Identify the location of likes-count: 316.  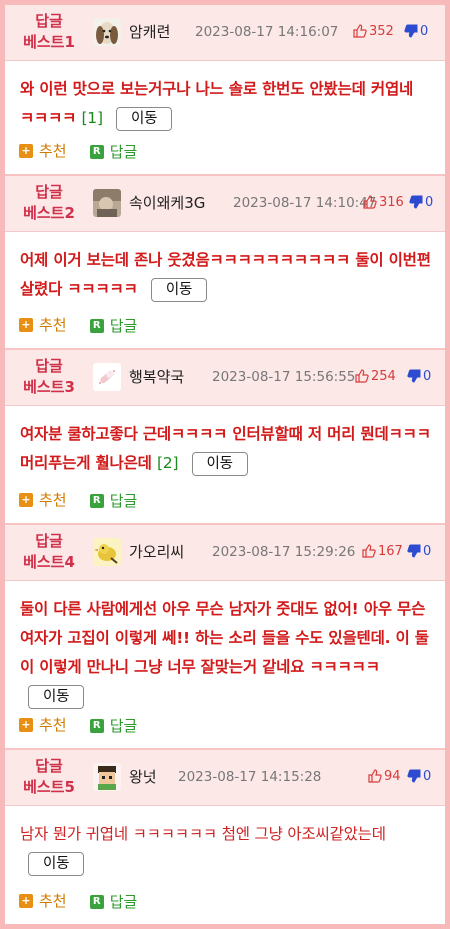
(383, 202).